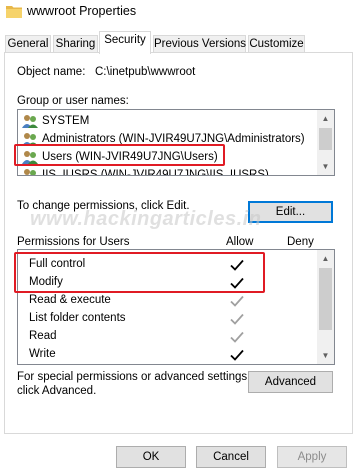 The height and width of the screenshot is (470, 357). Describe the element at coordinates (178, 13) in the screenshot. I see `title-bar: wwwroot Properties` at that location.